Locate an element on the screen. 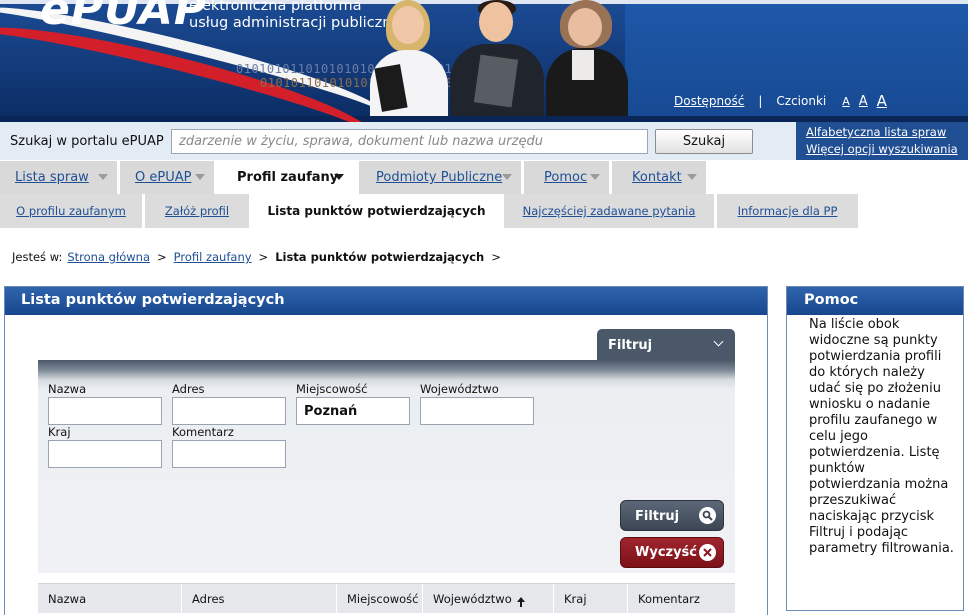 This screenshot has height=615, width=968. help-title: Pomoc is located at coordinates (875, 301).